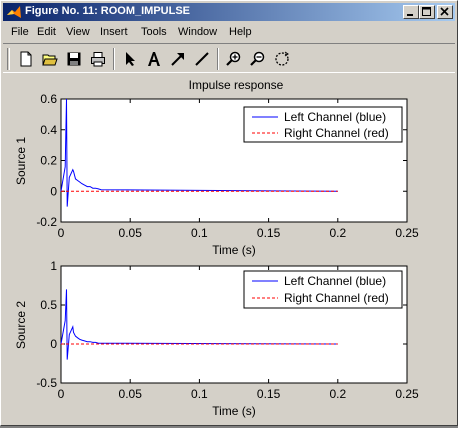  What do you see at coordinates (229, 12) in the screenshot?
I see `title-bar: Figure No. 11: ROOM_IMPULSE` at bounding box center [229, 12].